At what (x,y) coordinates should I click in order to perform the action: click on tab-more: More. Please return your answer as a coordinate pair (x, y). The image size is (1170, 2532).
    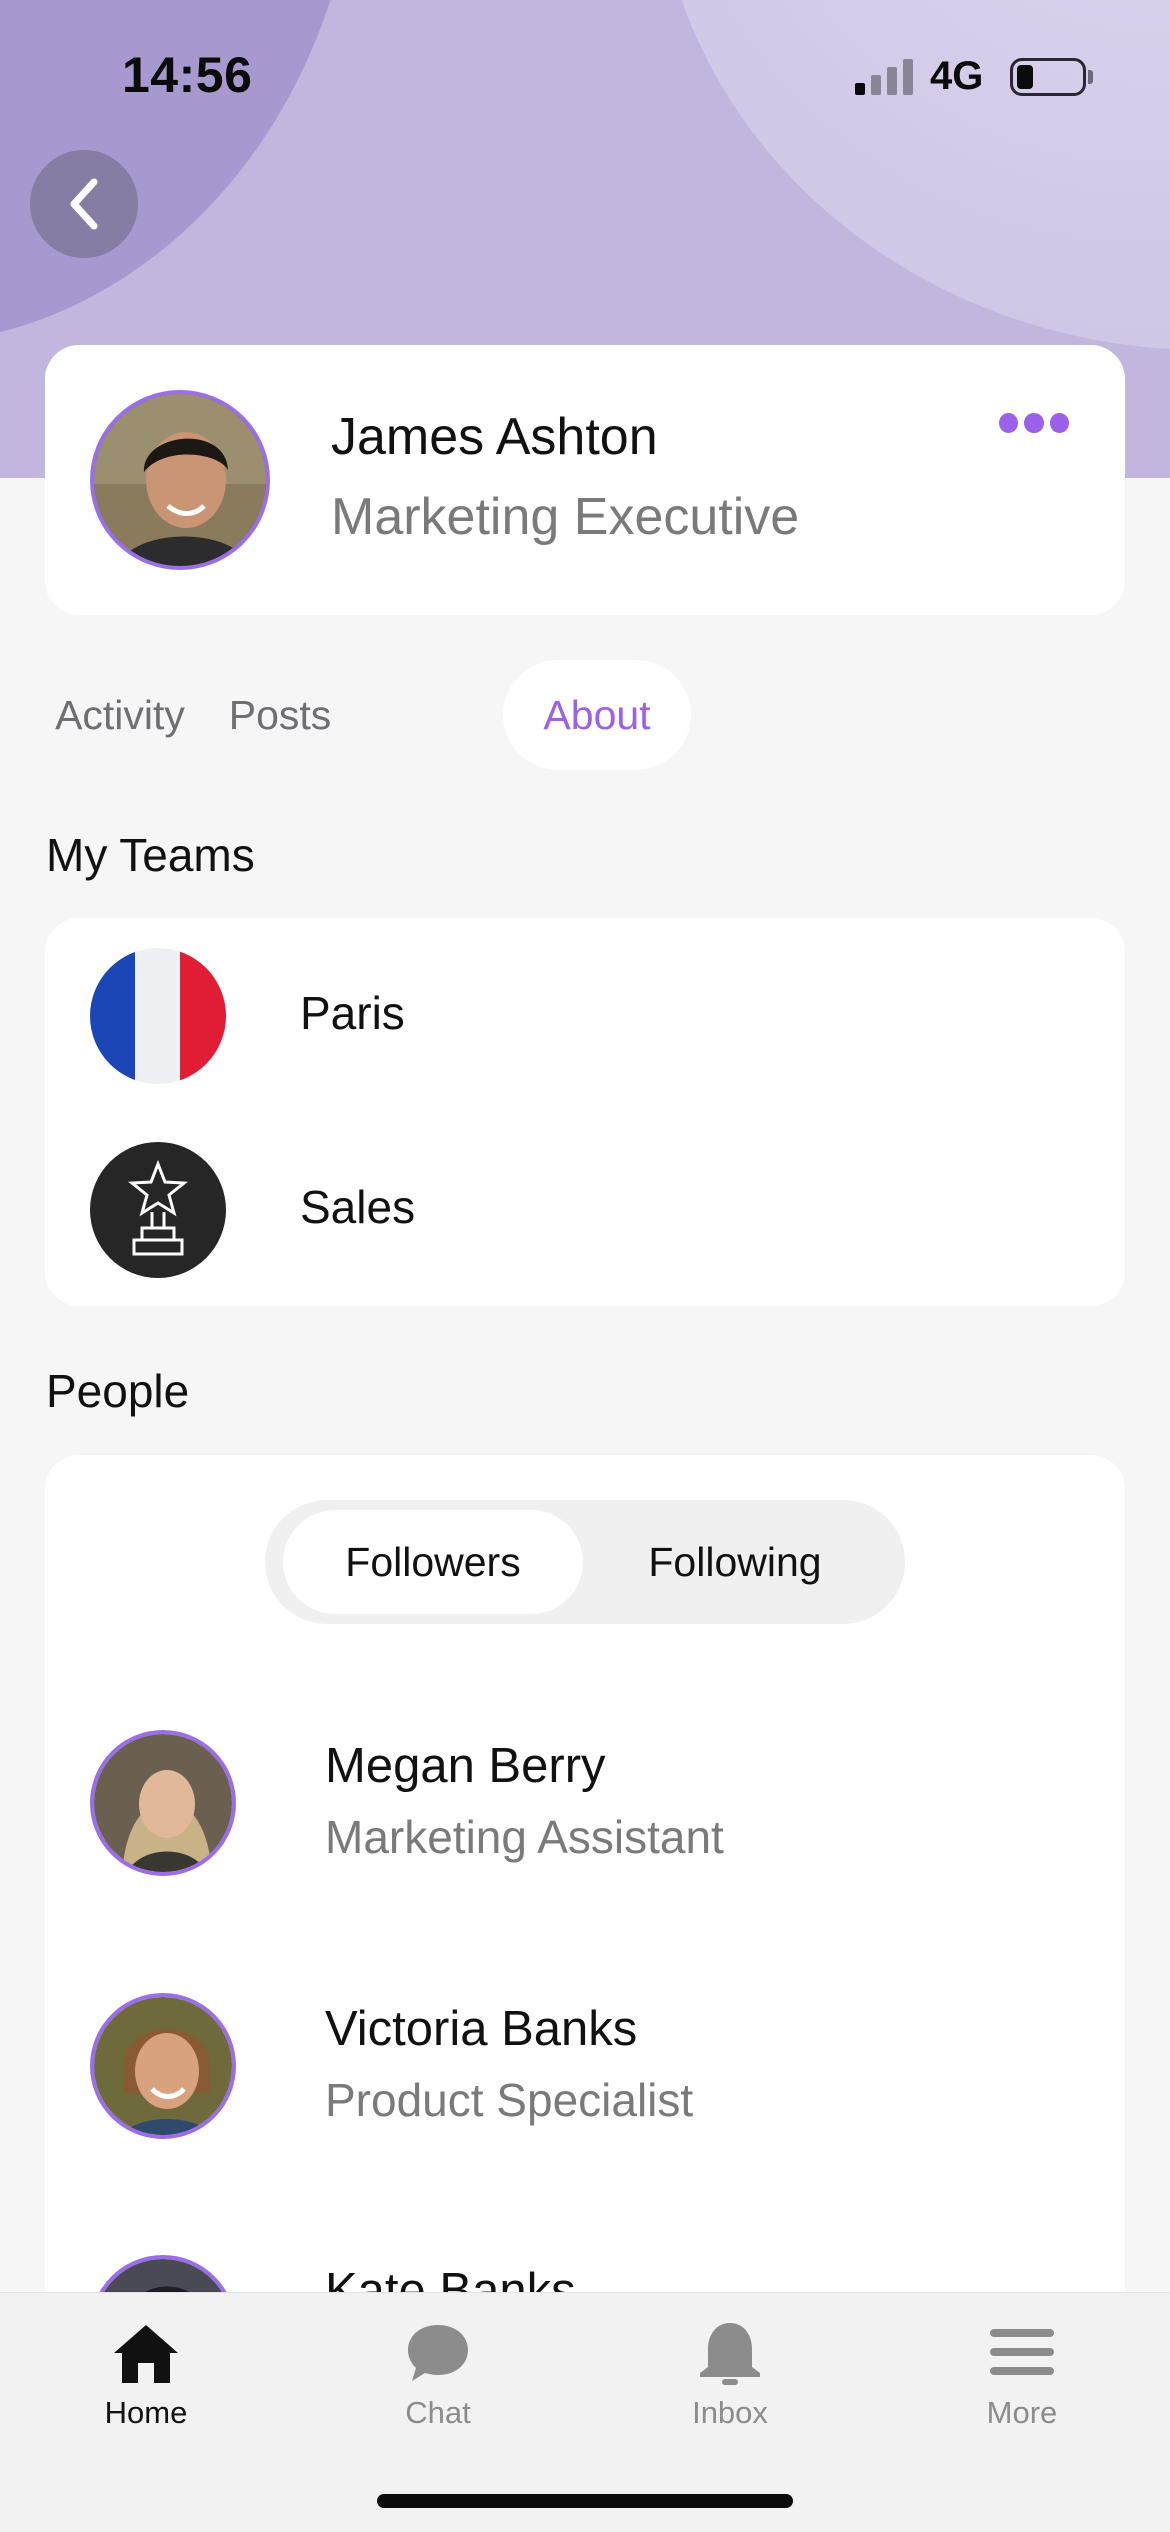
    Looking at the image, I should click on (1022, 2368).